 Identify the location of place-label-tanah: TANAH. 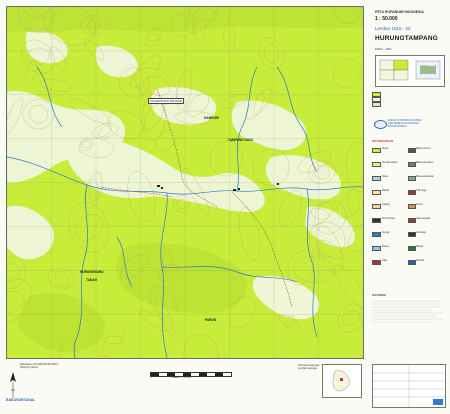
(91, 280).